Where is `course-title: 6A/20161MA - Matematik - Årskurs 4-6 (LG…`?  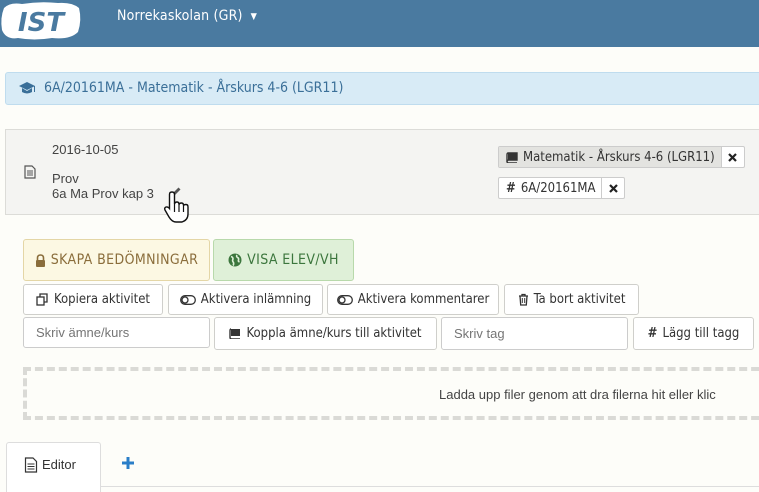
course-title: 6A/20161MA - Matematik - Årskurs 4-6 (LG… is located at coordinates (194, 88).